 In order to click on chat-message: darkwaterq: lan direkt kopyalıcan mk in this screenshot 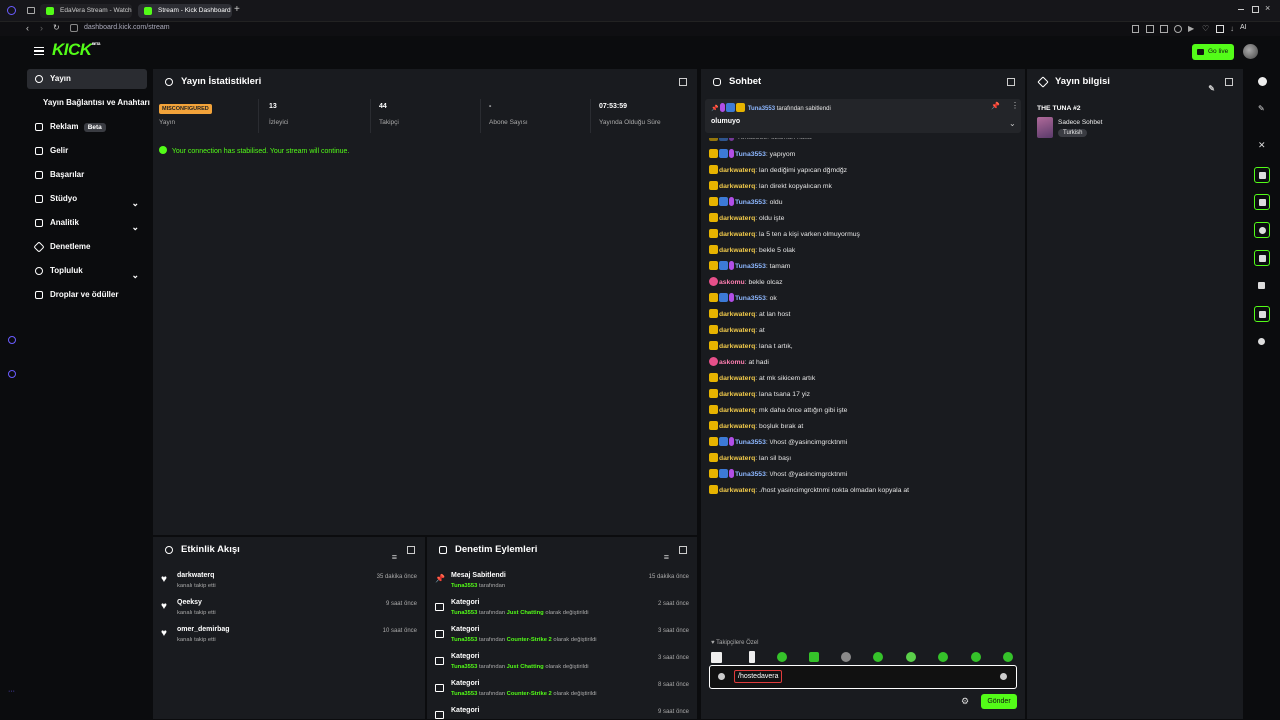, I will do `click(770, 187)`.